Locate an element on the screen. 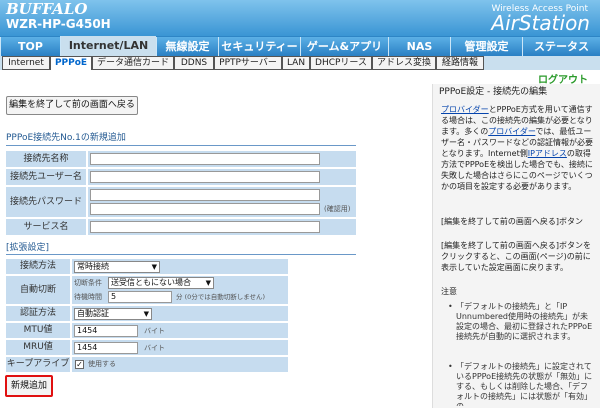 This screenshot has width=600, height=408. service-name-input is located at coordinates (205, 227).